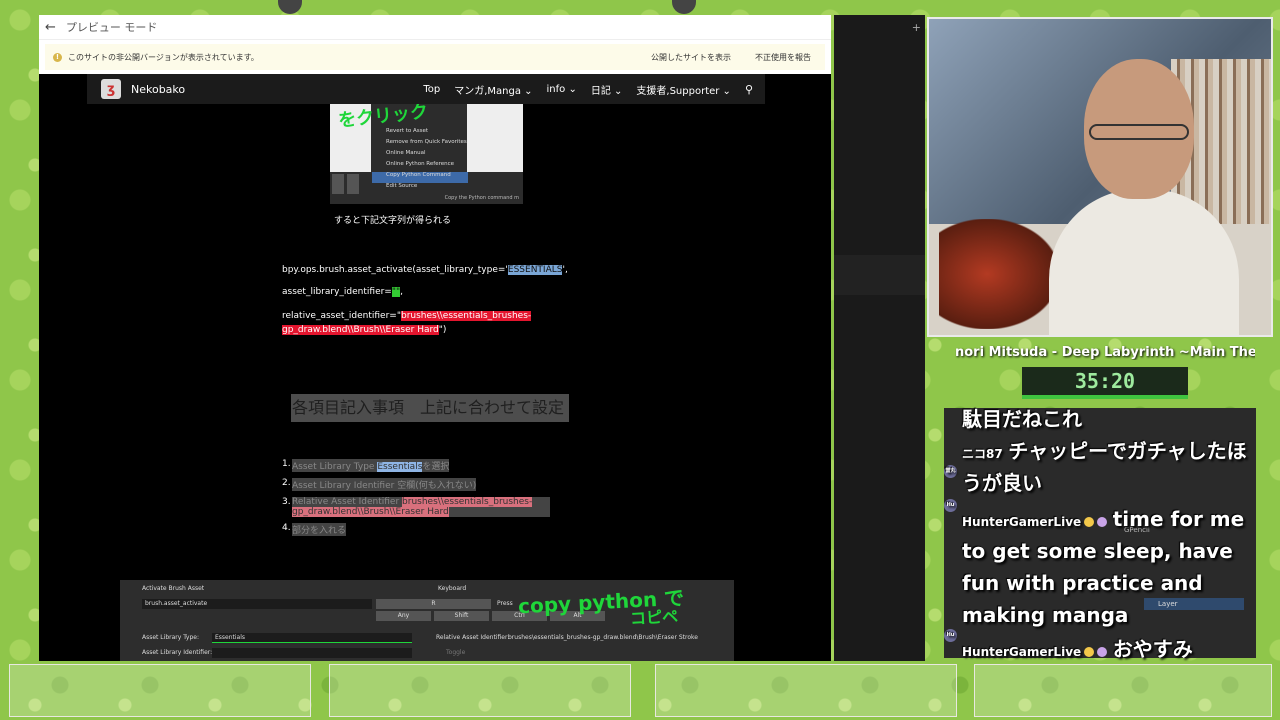 Image resolution: width=1280 pixels, height=720 pixels. I want to click on preview-bar: ← プレビュー モード, so click(435, 27).